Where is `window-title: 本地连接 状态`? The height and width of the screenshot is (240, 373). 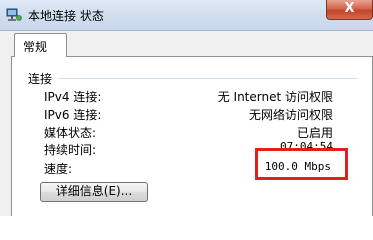 window-title: 本地连接 状态 is located at coordinates (66, 16).